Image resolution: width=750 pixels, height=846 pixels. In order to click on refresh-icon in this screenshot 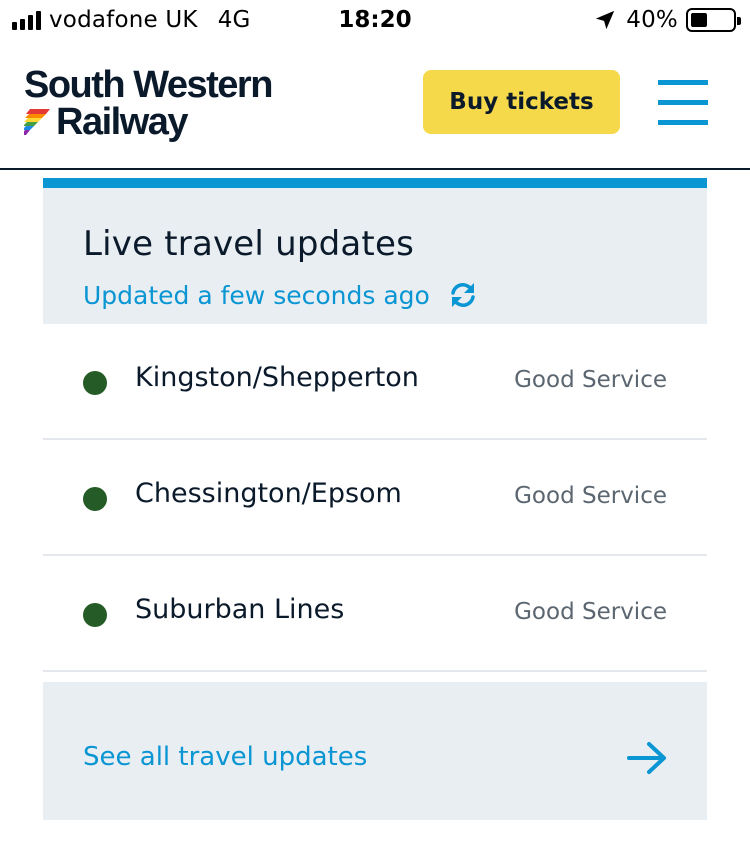, I will do `click(463, 295)`.